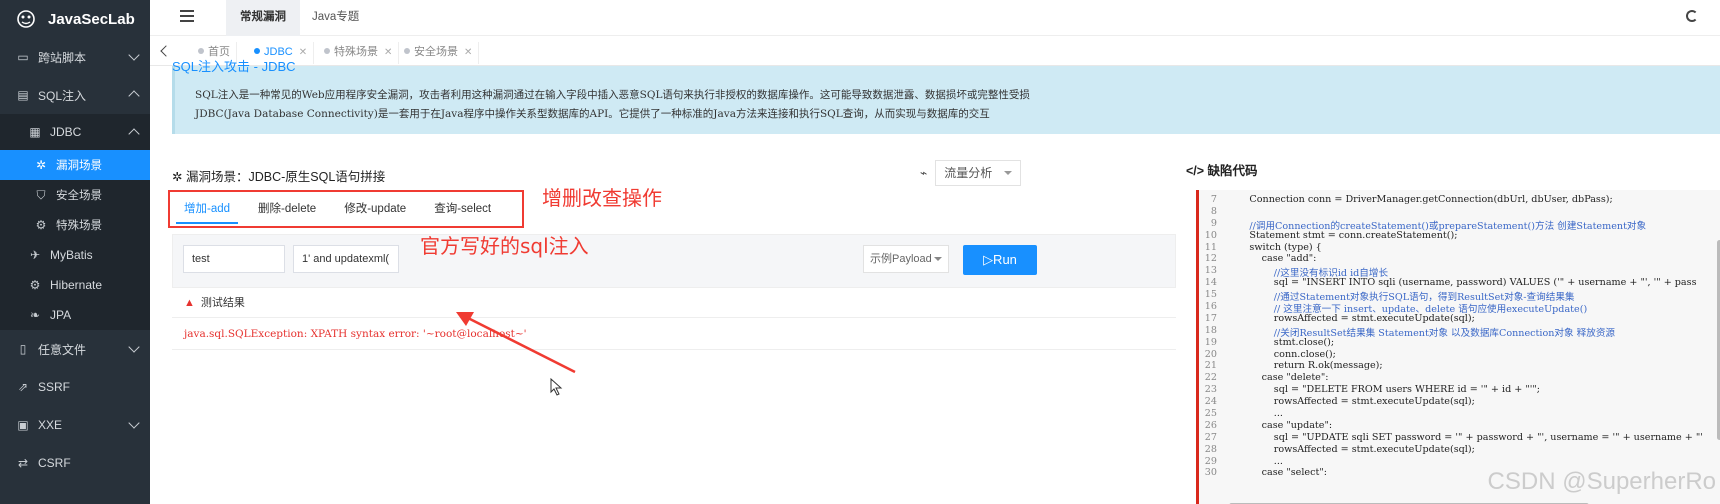 This screenshot has height=504, width=1720. I want to click on code-text: rowsAffected = stmt.executeUpdate(sql);, so click(1350, 318).